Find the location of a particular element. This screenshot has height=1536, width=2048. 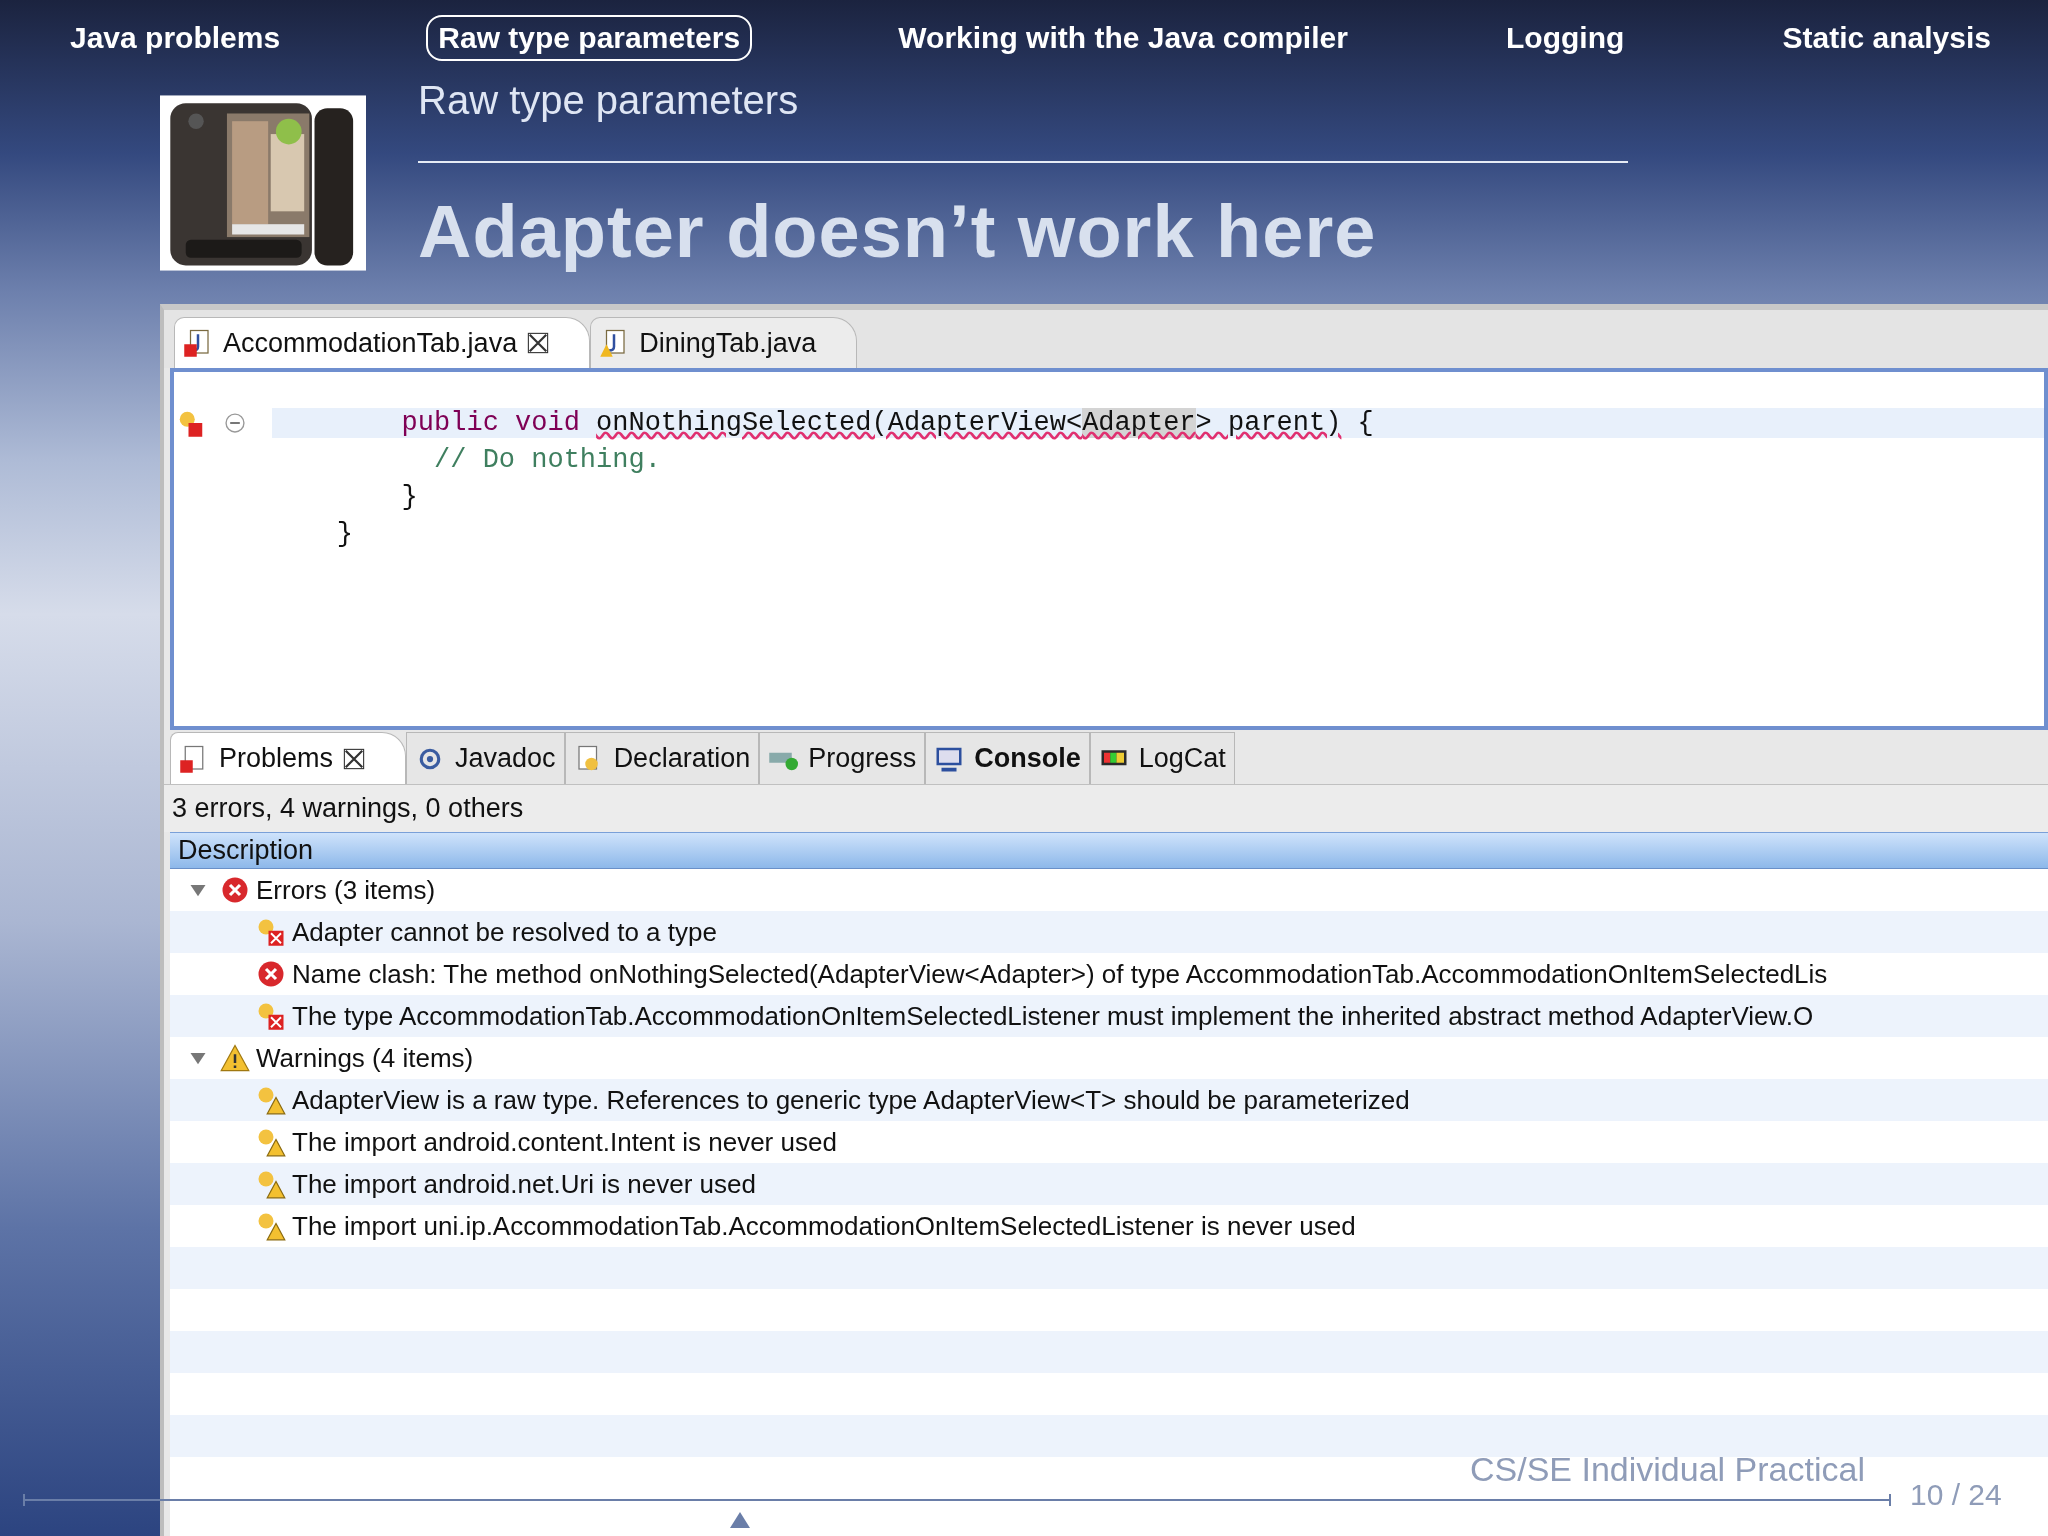

page-number: 10 / 24 is located at coordinates (1956, 1495).